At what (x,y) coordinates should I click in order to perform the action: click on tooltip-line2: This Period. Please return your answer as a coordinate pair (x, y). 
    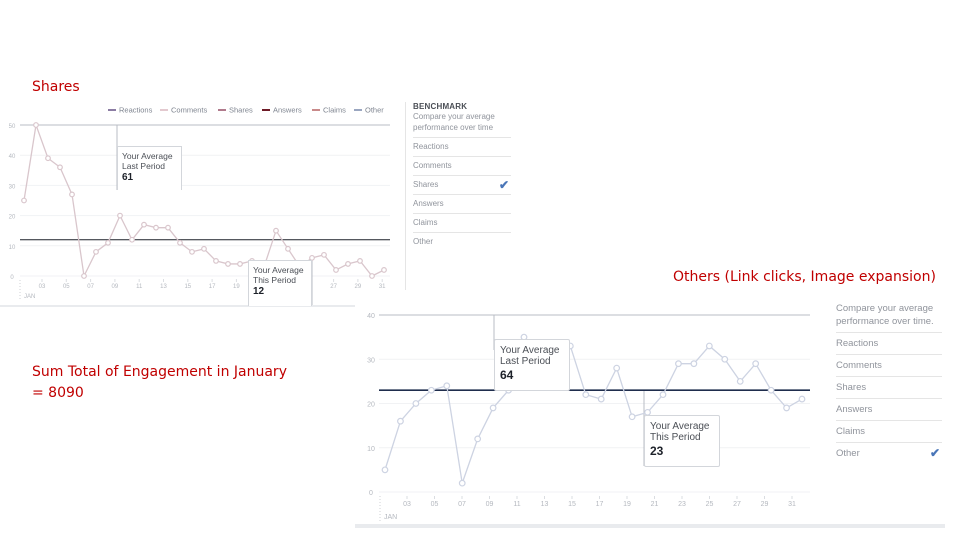
    Looking at the image, I should click on (675, 437).